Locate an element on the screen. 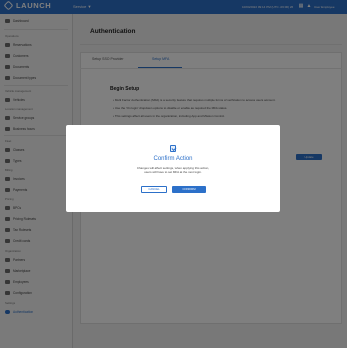  checklist-icon is located at coordinates (173, 148).